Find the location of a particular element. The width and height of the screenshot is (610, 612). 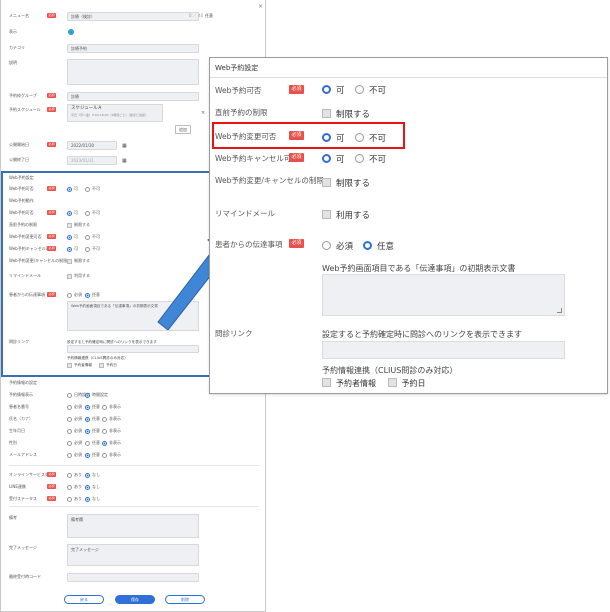

remove-schedule-icon: × is located at coordinates (203, 113).